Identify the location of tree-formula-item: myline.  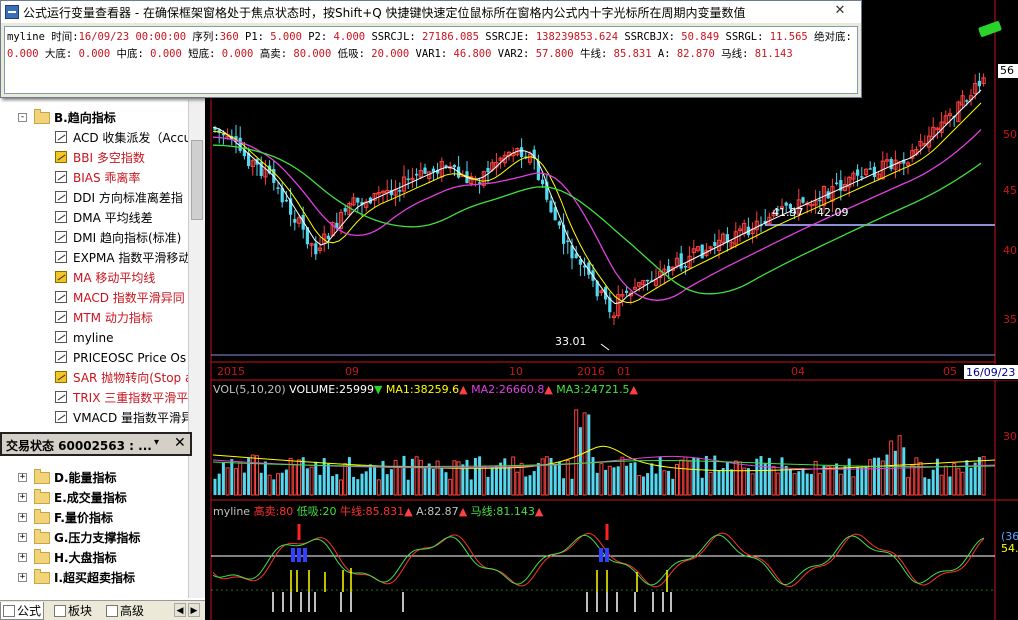
(94, 338).